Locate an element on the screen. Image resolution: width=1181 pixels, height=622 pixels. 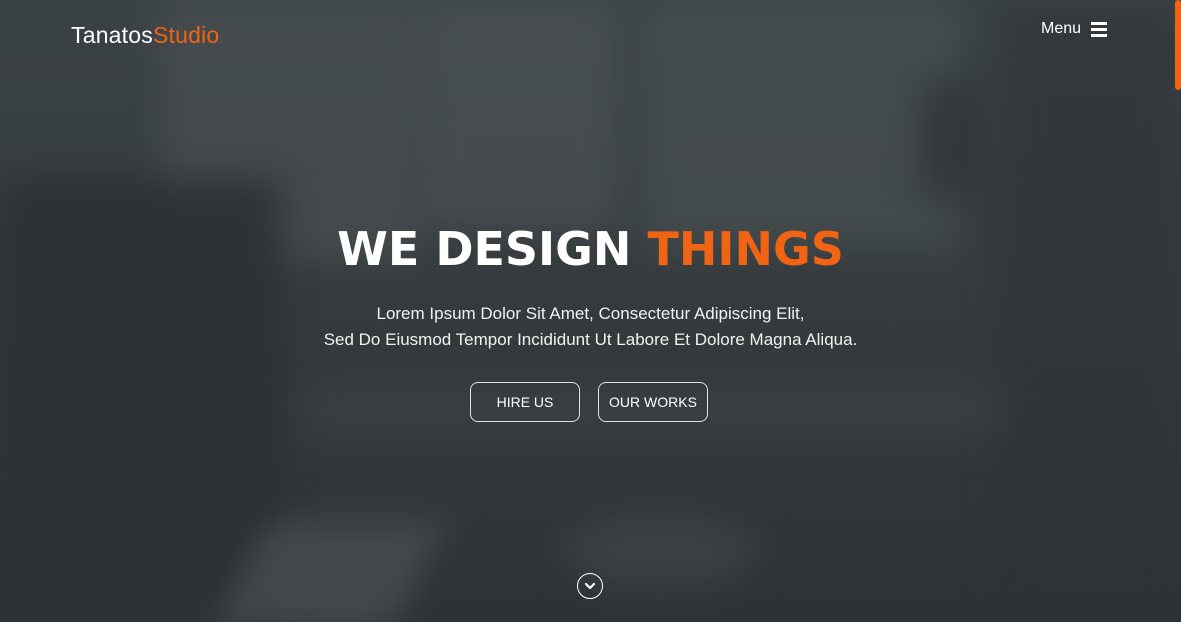
scroll-down-button is located at coordinates (590, 586).